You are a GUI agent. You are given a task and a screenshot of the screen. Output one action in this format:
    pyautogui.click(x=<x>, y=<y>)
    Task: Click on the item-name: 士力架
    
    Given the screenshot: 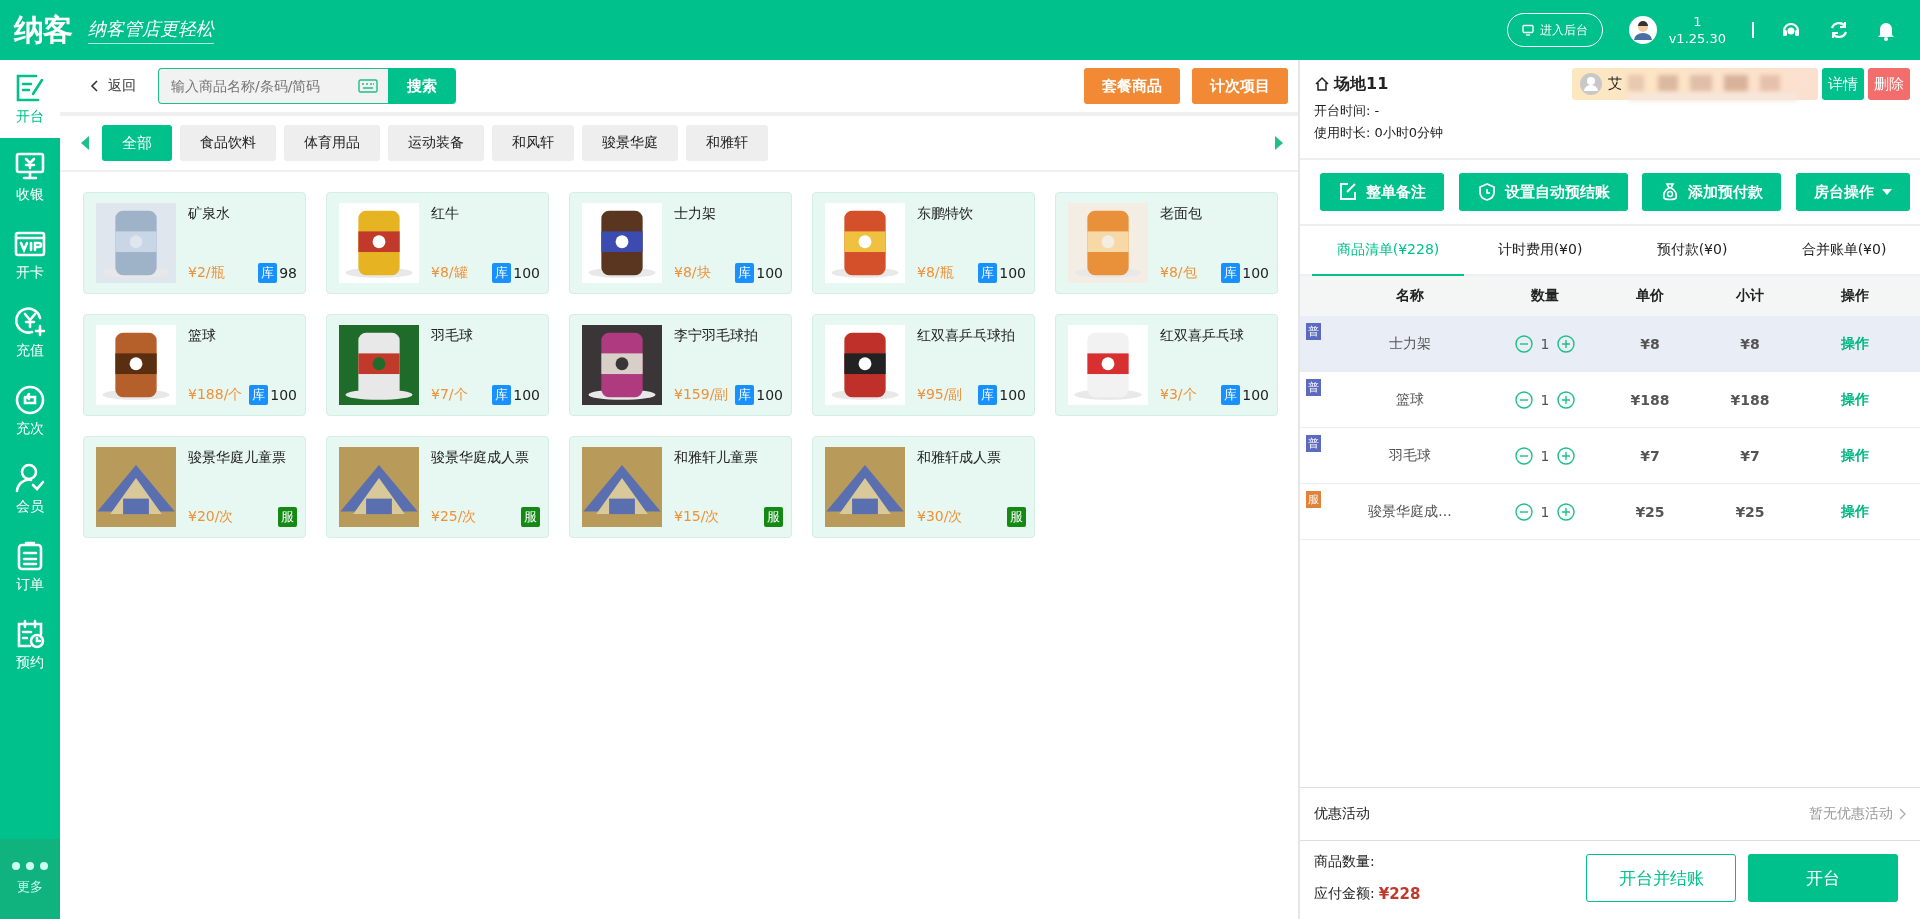 What is the action you would take?
    pyautogui.click(x=1410, y=343)
    